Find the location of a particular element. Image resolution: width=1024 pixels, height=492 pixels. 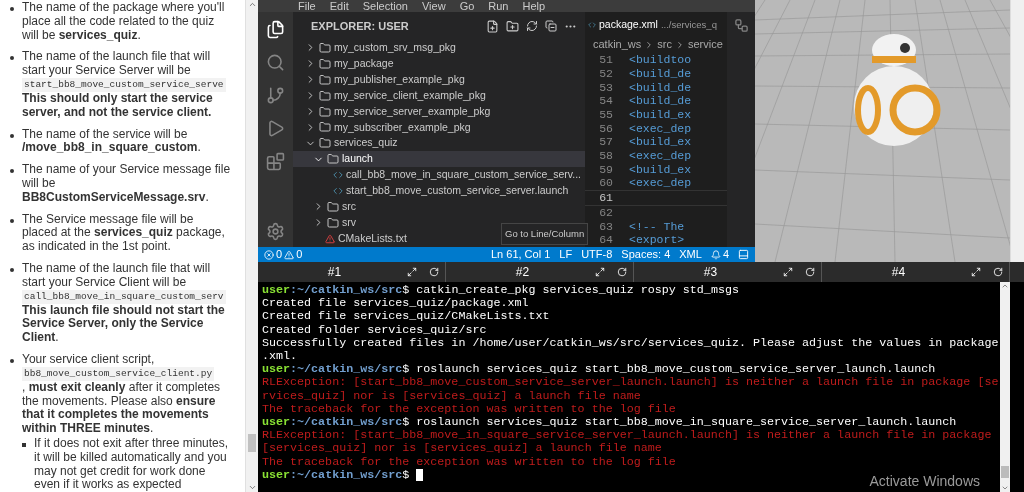

code-line: <exec_dep is located at coordinates (660, 128).